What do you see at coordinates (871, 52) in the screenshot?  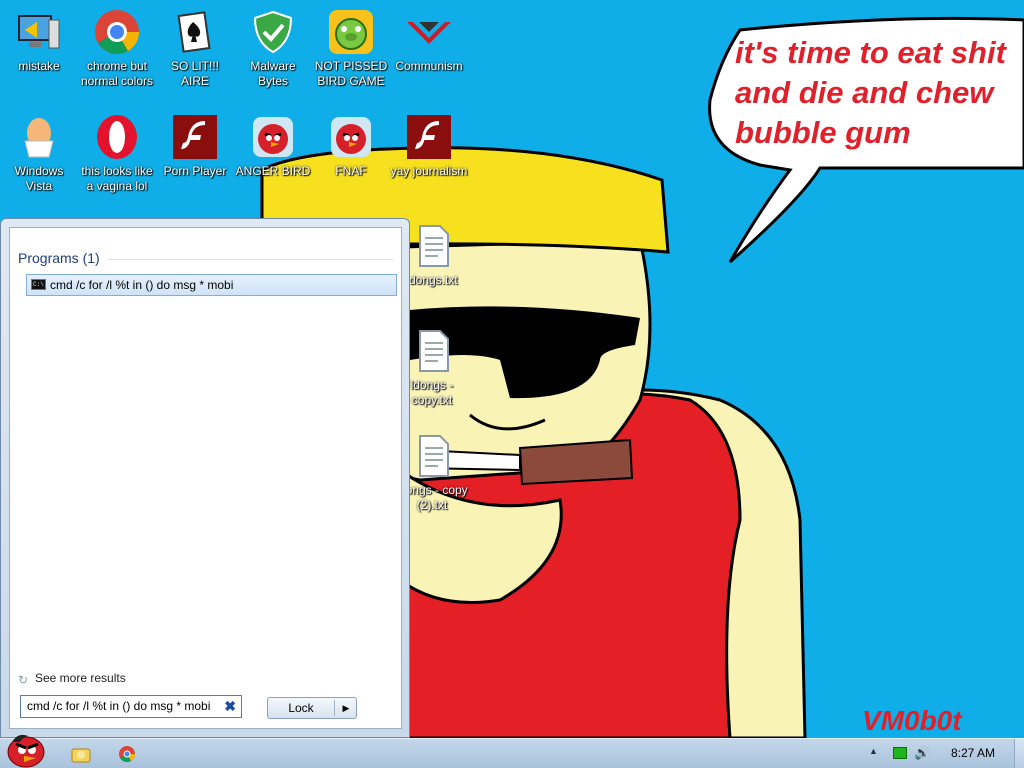 I see `speech-line-1: it's time to eat shit` at bounding box center [871, 52].